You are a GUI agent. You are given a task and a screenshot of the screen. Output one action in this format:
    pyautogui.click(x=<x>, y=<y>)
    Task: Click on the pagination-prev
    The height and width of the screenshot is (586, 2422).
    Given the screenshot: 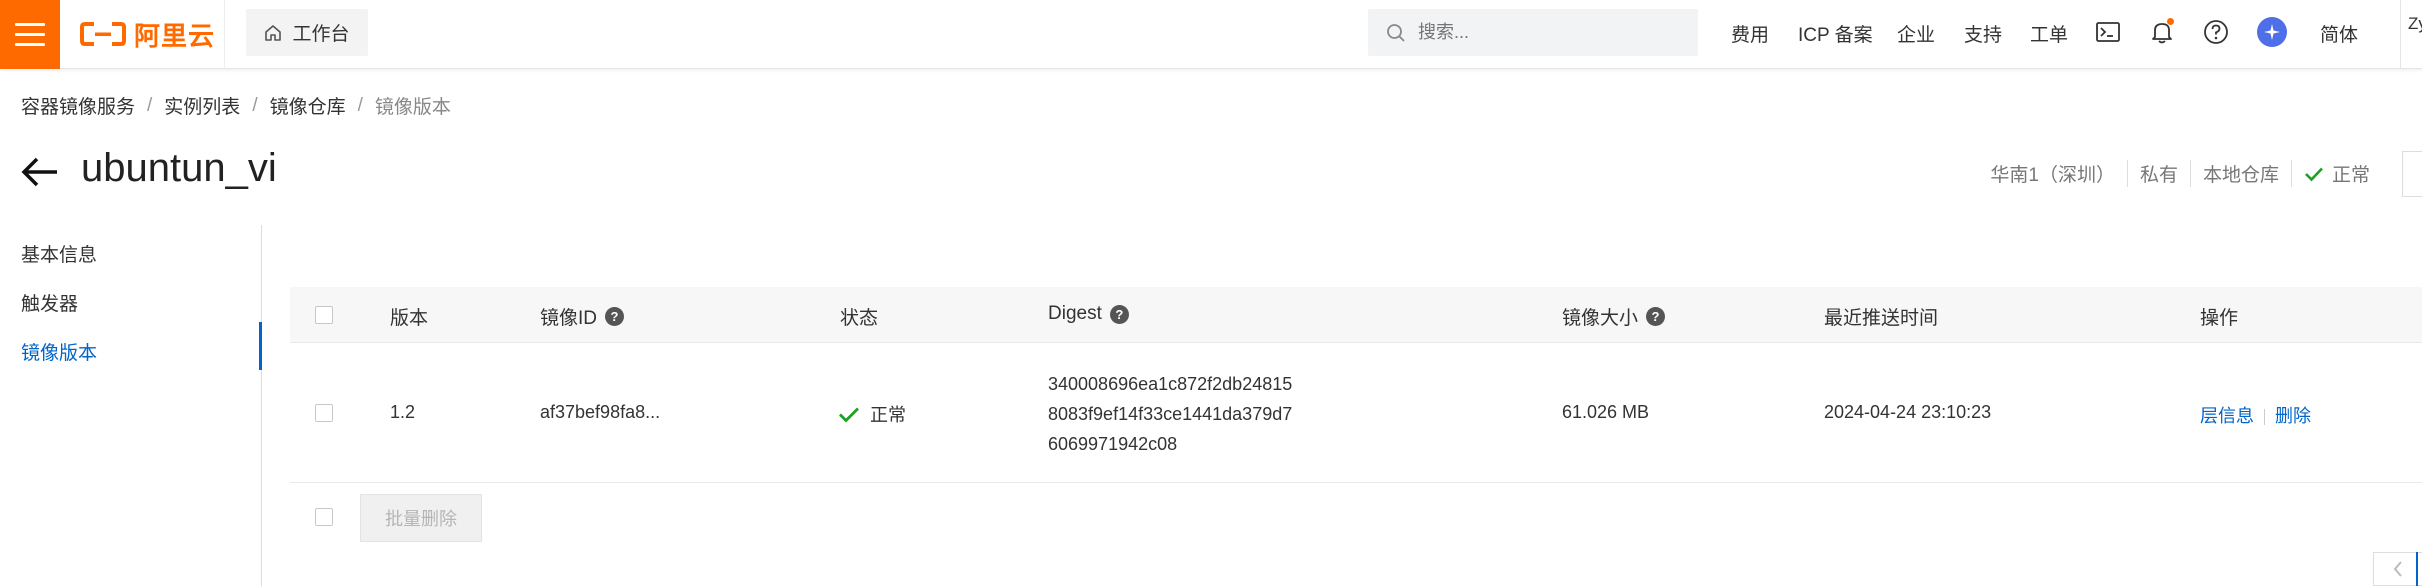 What is the action you would take?
    pyautogui.click(x=2397, y=569)
    